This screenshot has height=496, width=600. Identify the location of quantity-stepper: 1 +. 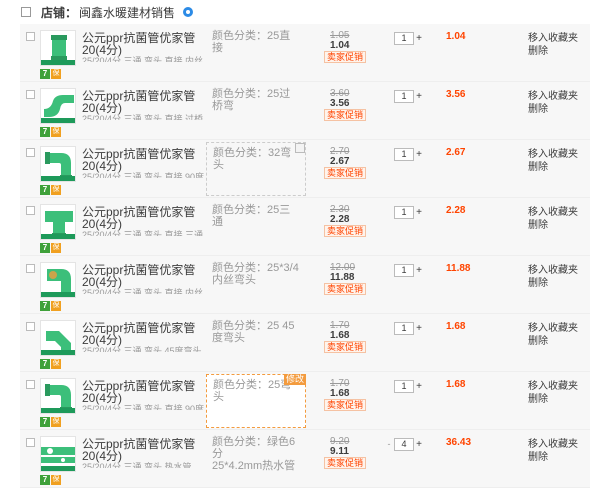
(404, 386).